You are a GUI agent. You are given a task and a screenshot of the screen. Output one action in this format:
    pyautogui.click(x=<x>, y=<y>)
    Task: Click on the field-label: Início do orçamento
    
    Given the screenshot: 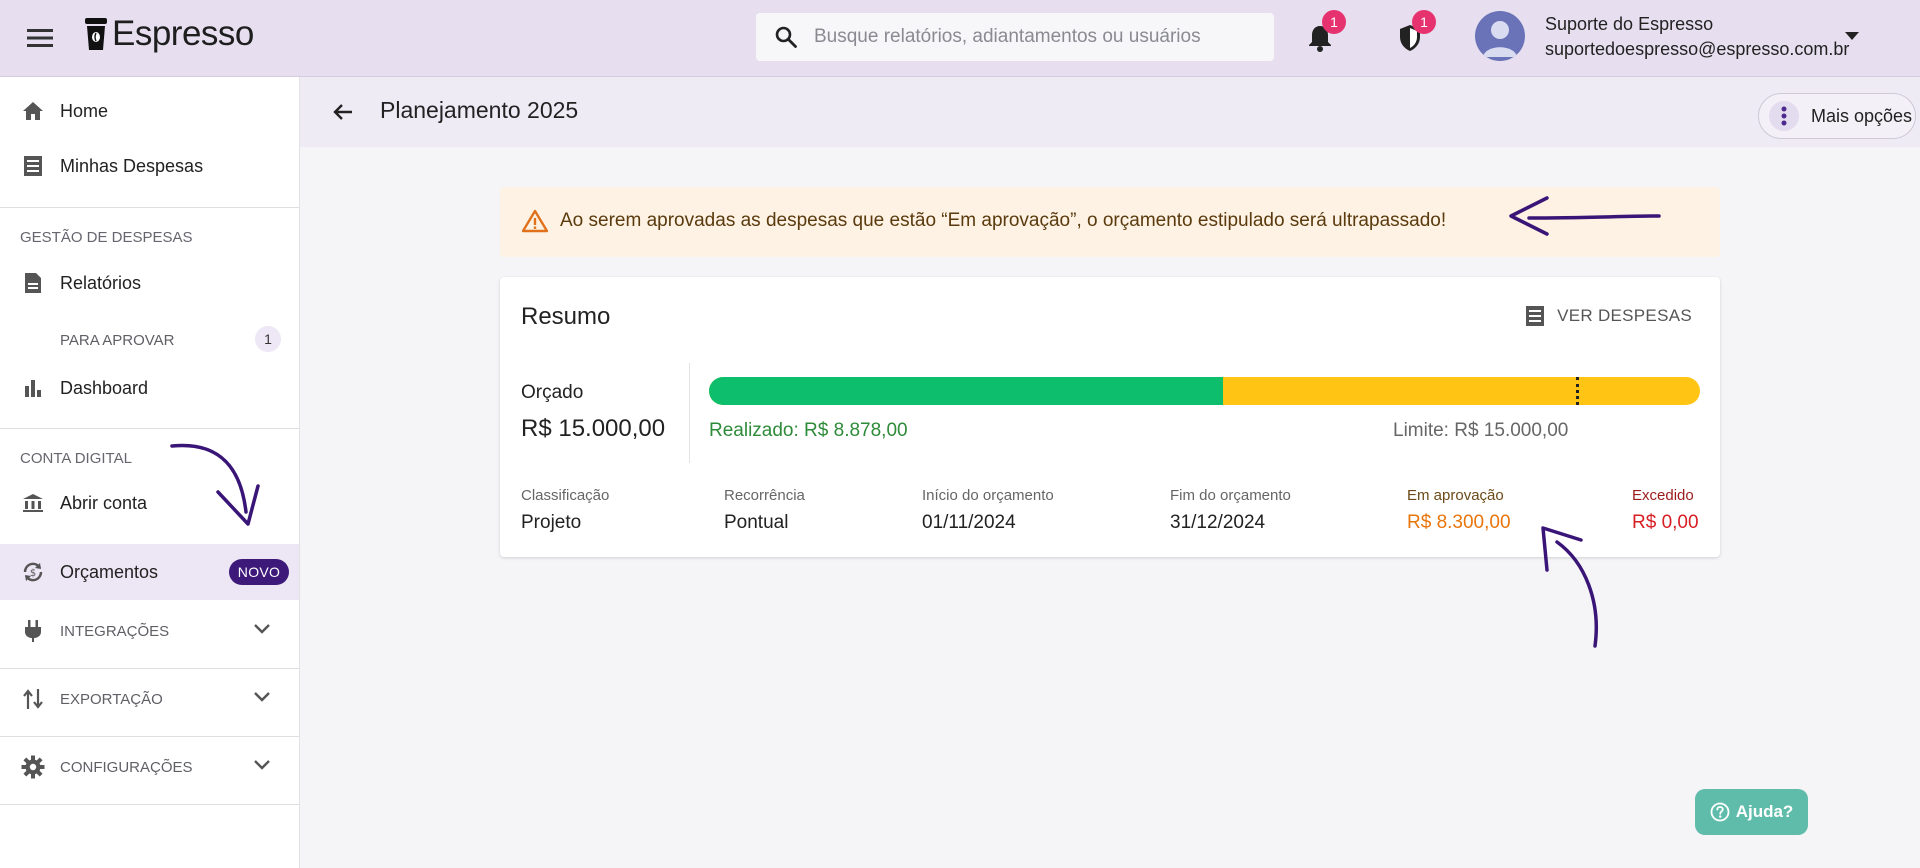 What is the action you would take?
    pyautogui.click(x=988, y=495)
    